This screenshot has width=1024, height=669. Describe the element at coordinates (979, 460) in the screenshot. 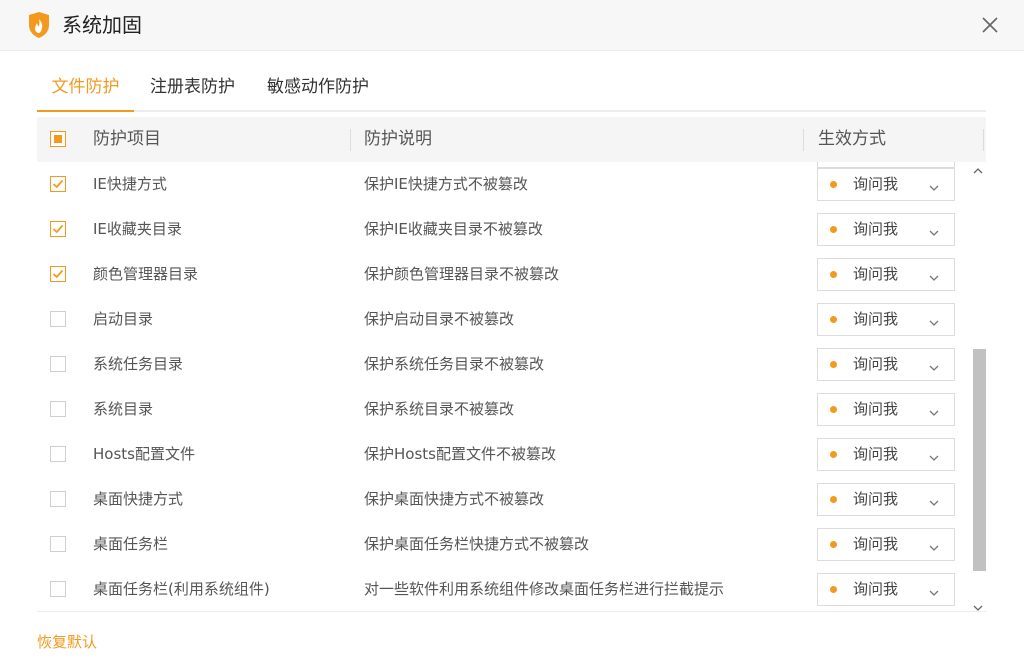

I see `scrollbar-thumb` at that location.